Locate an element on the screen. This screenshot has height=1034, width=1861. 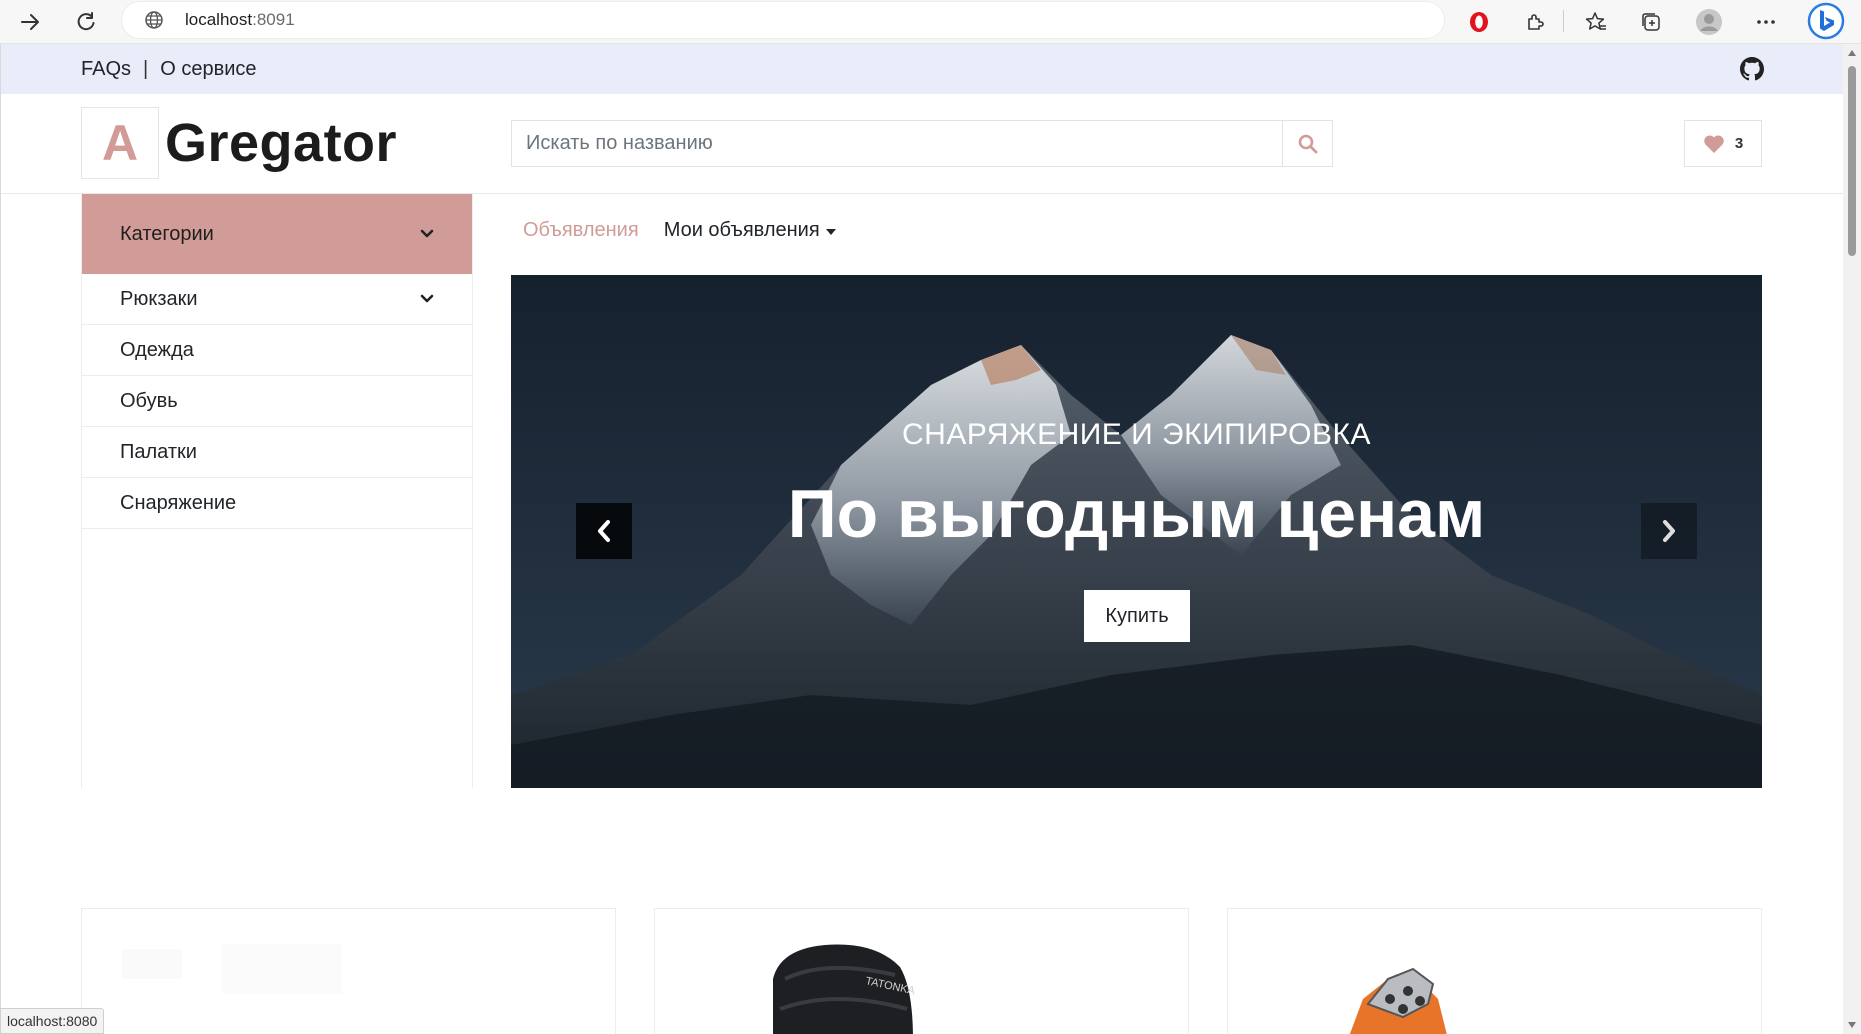
carousel-prev-button is located at coordinates (604, 531).